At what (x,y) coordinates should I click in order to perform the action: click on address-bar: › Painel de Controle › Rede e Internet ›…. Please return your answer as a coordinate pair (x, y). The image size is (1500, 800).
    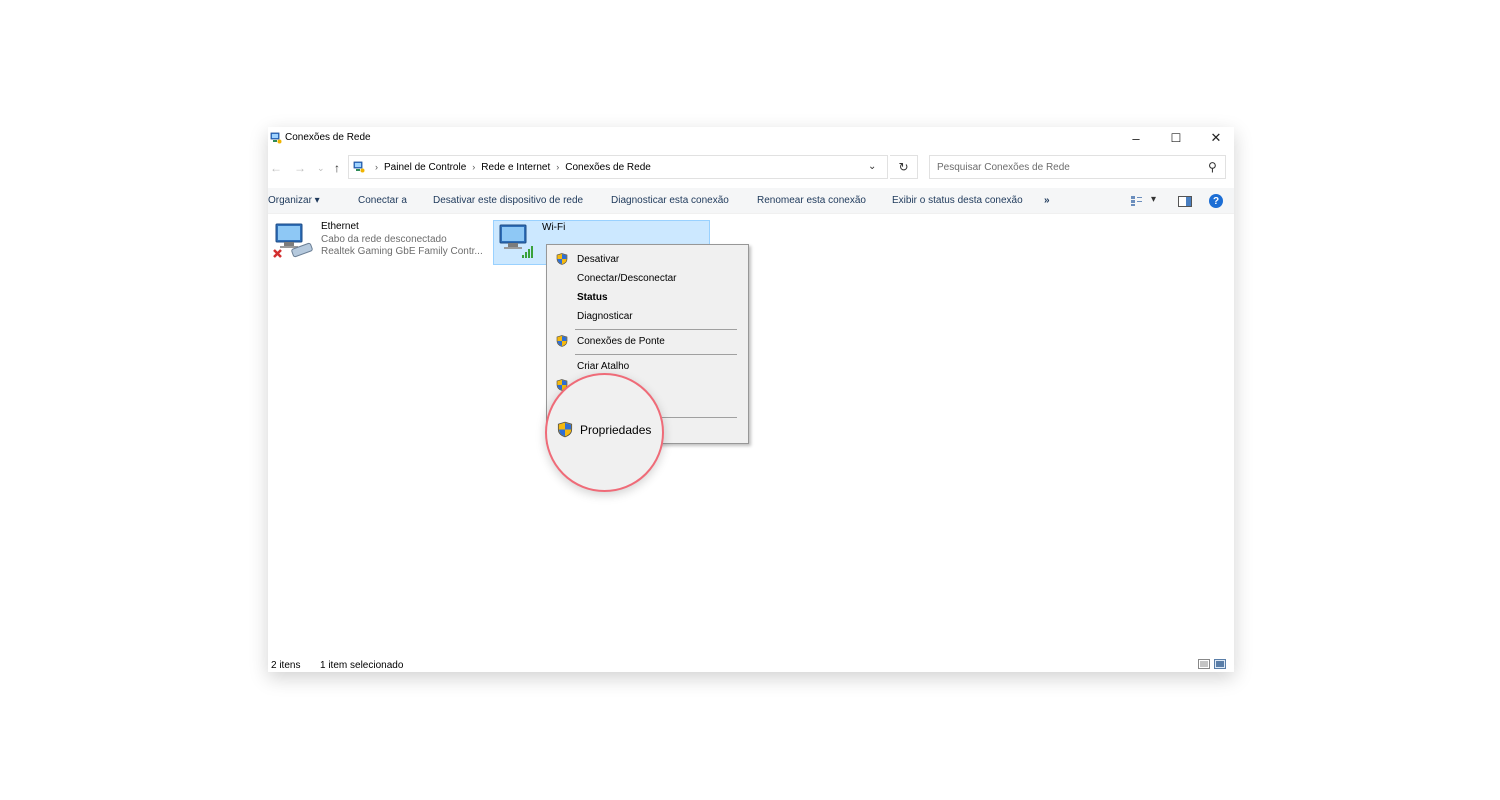
    Looking at the image, I should click on (618, 167).